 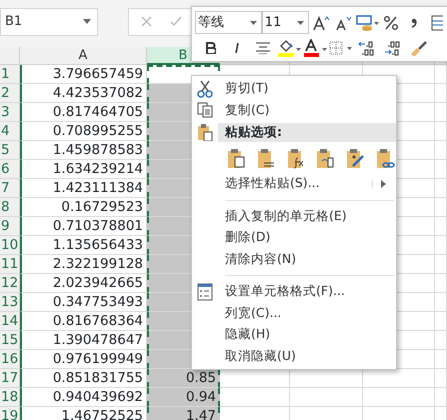 What do you see at coordinates (419, 48) in the screenshot?
I see `format-painter-icon` at bounding box center [419, 48].